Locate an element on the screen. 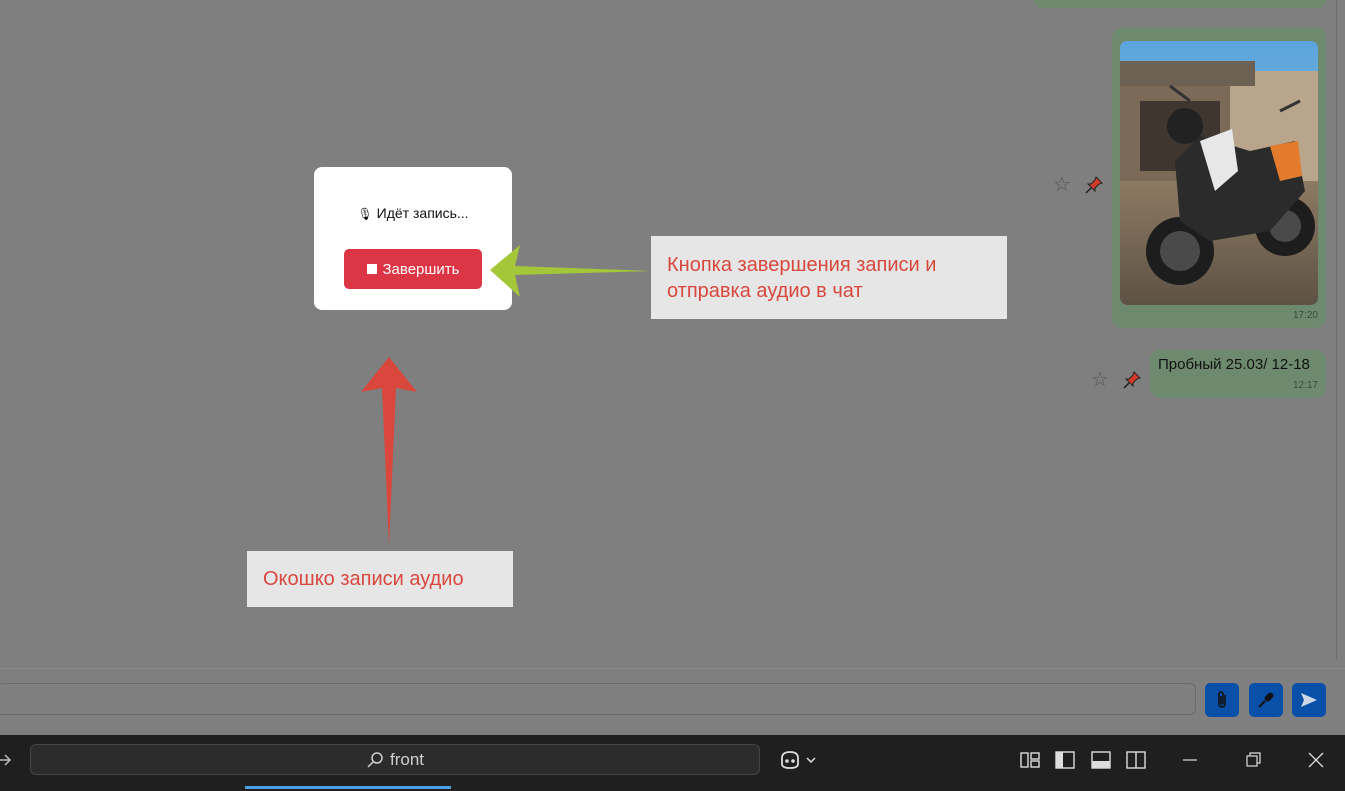 This screenshot has width=1345, height=791. taskbar: front is located at coordinates (672, 763).